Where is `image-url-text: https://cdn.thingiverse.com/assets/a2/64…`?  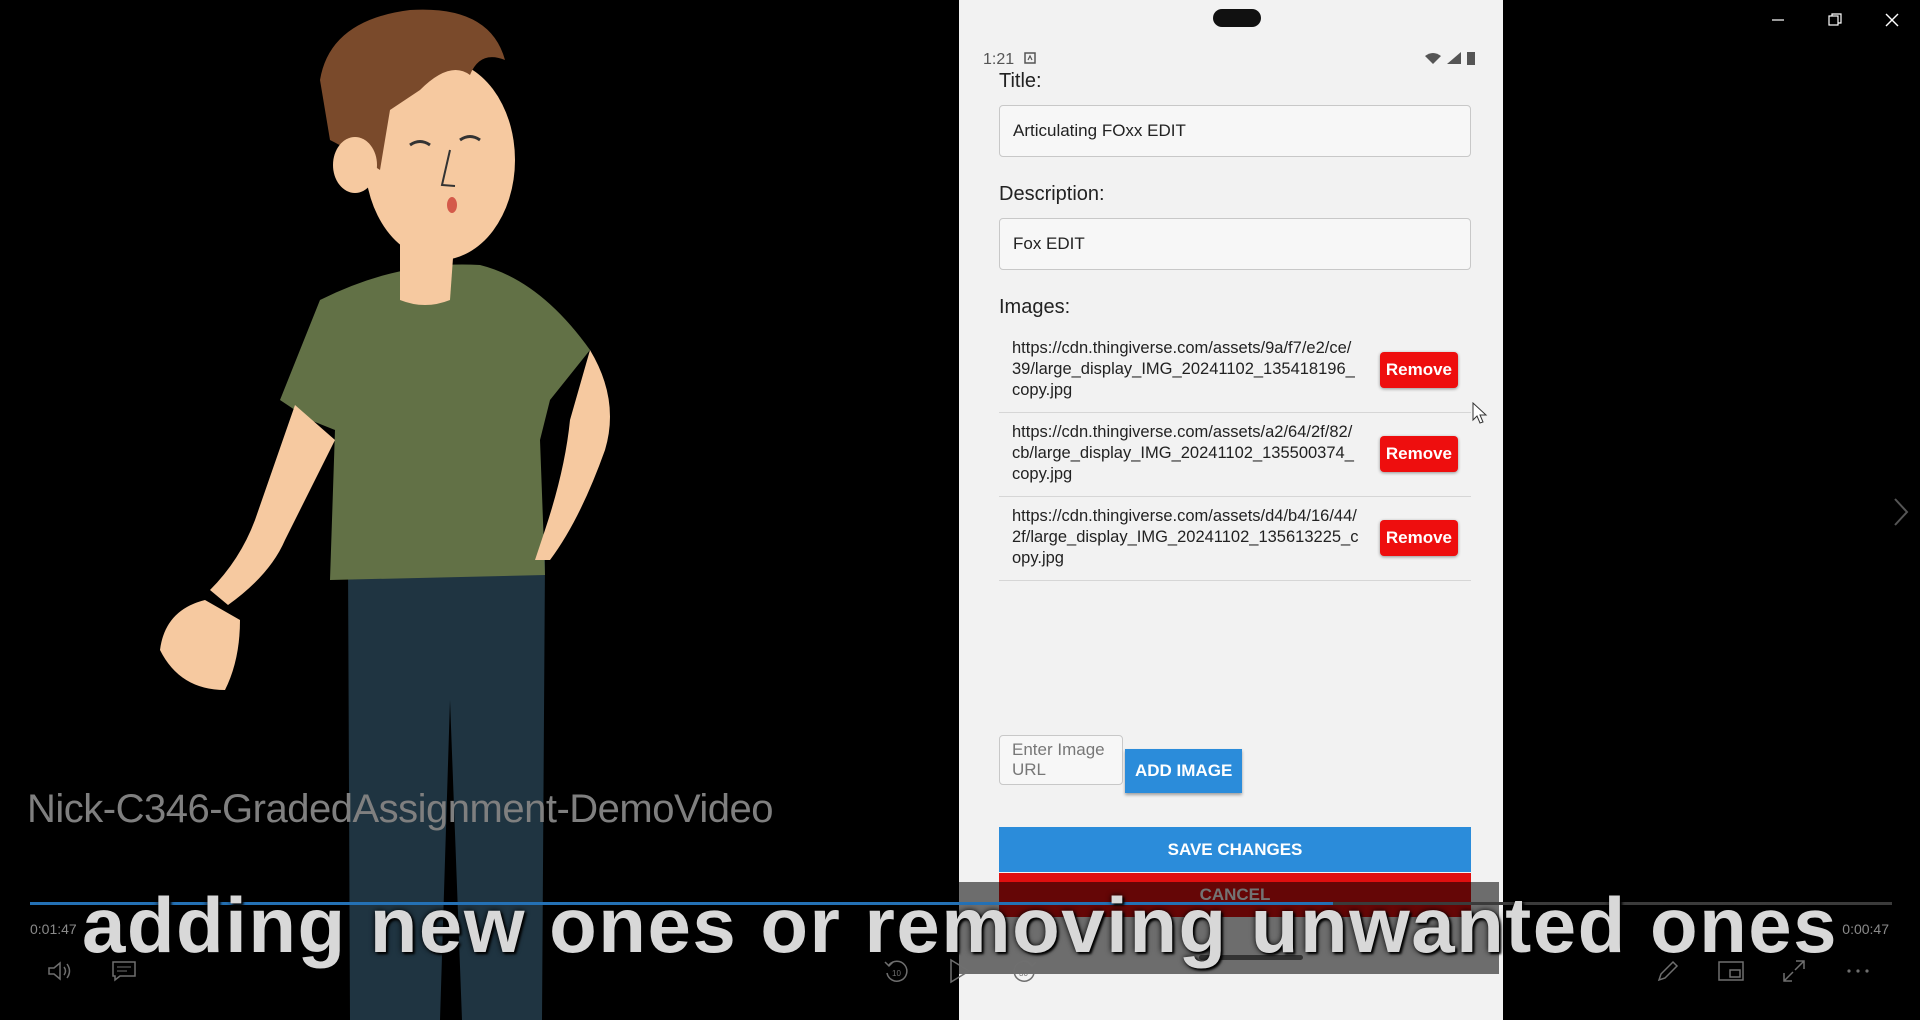 image-url-text: https://cdn.thingiverse.com/assets/a2/64… is located at coordinates (1183, 453).